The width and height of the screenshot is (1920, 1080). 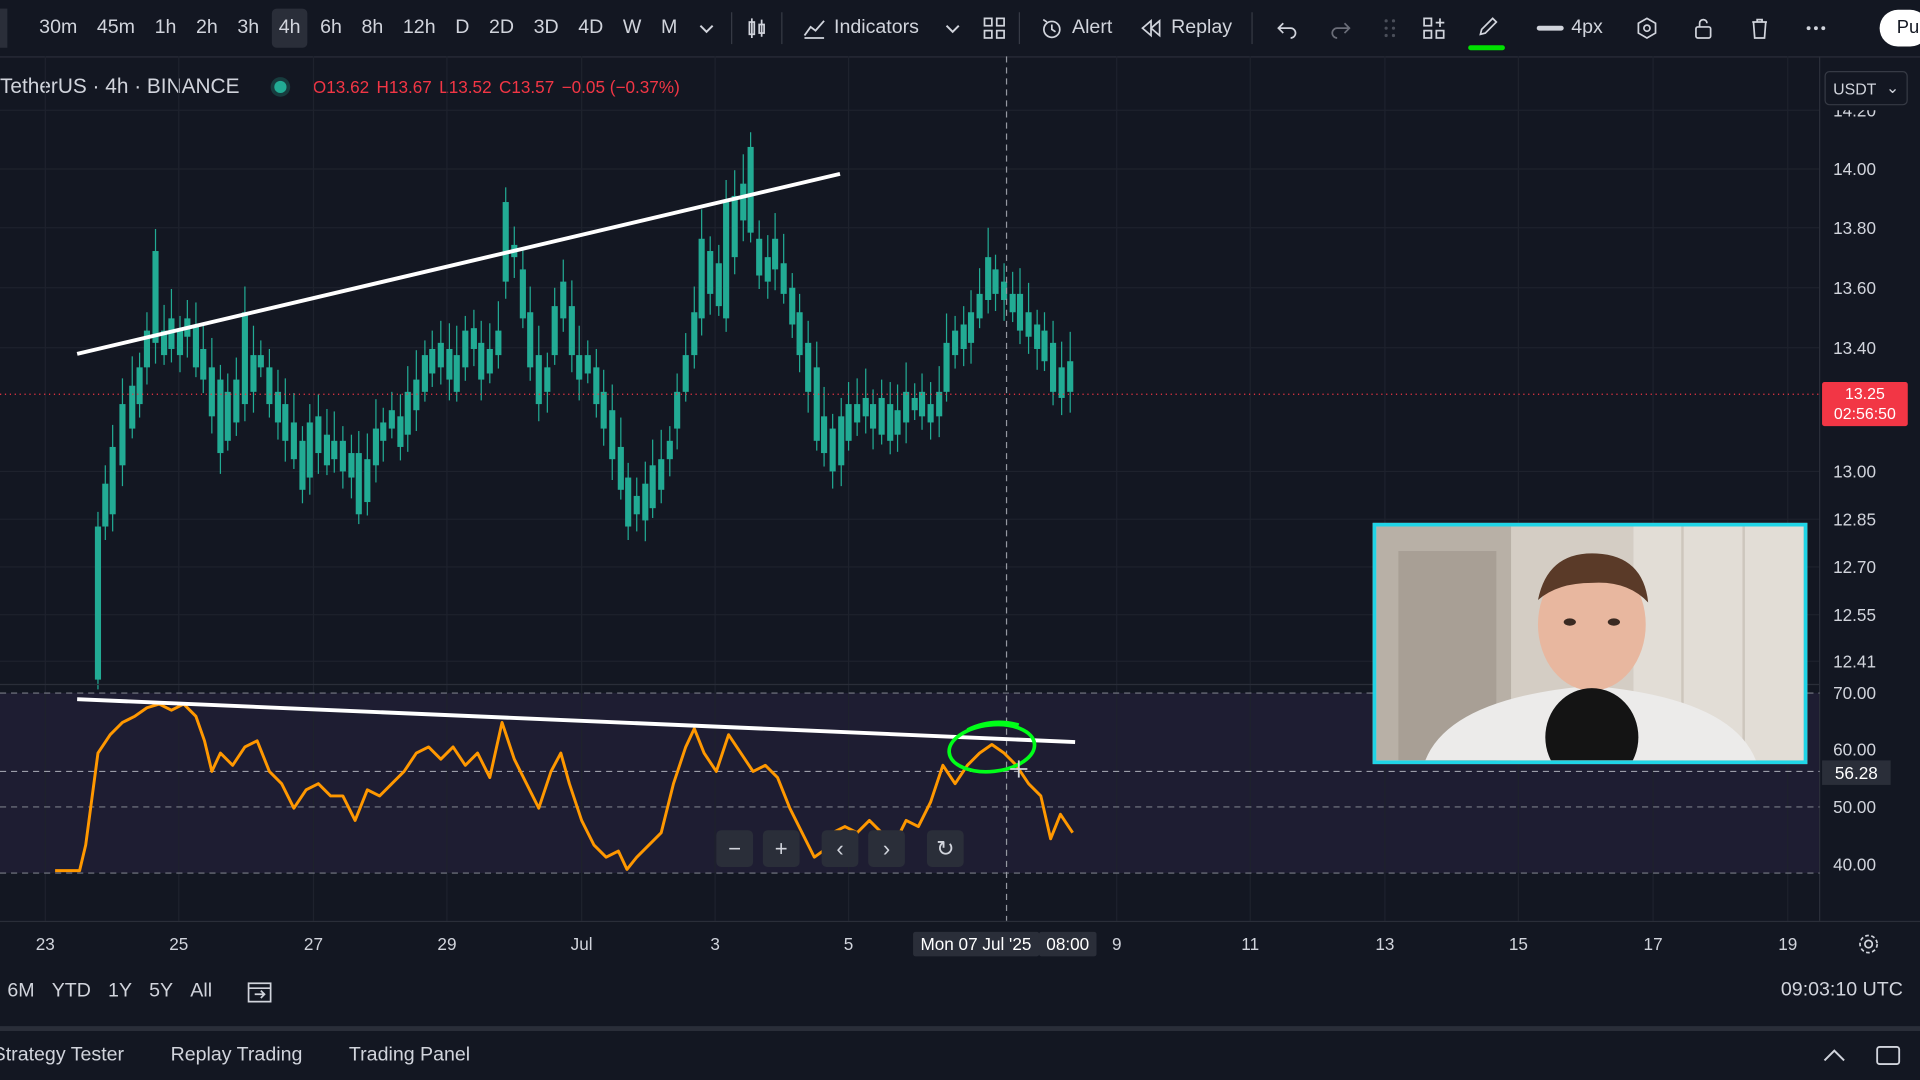 What do you see at coordinates (1385, 944) in the screenshot?
I see `time-tick-label: 13` at bounding box center [1385, 944].